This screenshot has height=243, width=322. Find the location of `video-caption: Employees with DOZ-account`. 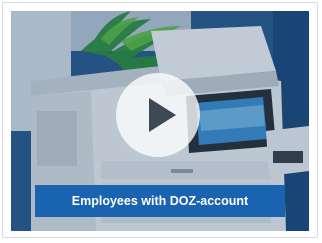

video-caption: Employees with DOZ-account is located at coordinates (160, 201).